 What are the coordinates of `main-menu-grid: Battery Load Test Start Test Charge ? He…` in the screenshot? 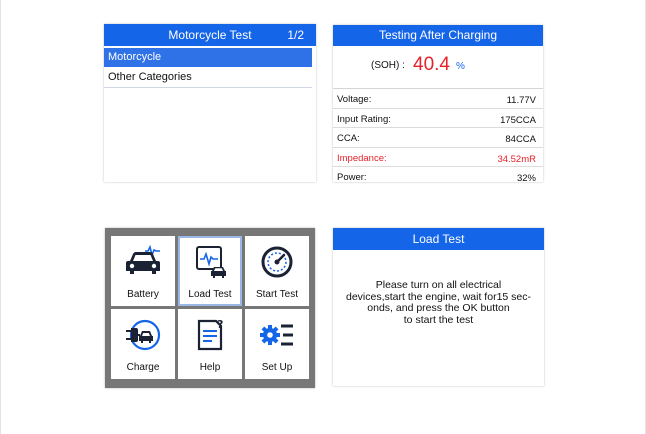 It's located at (210, 308).